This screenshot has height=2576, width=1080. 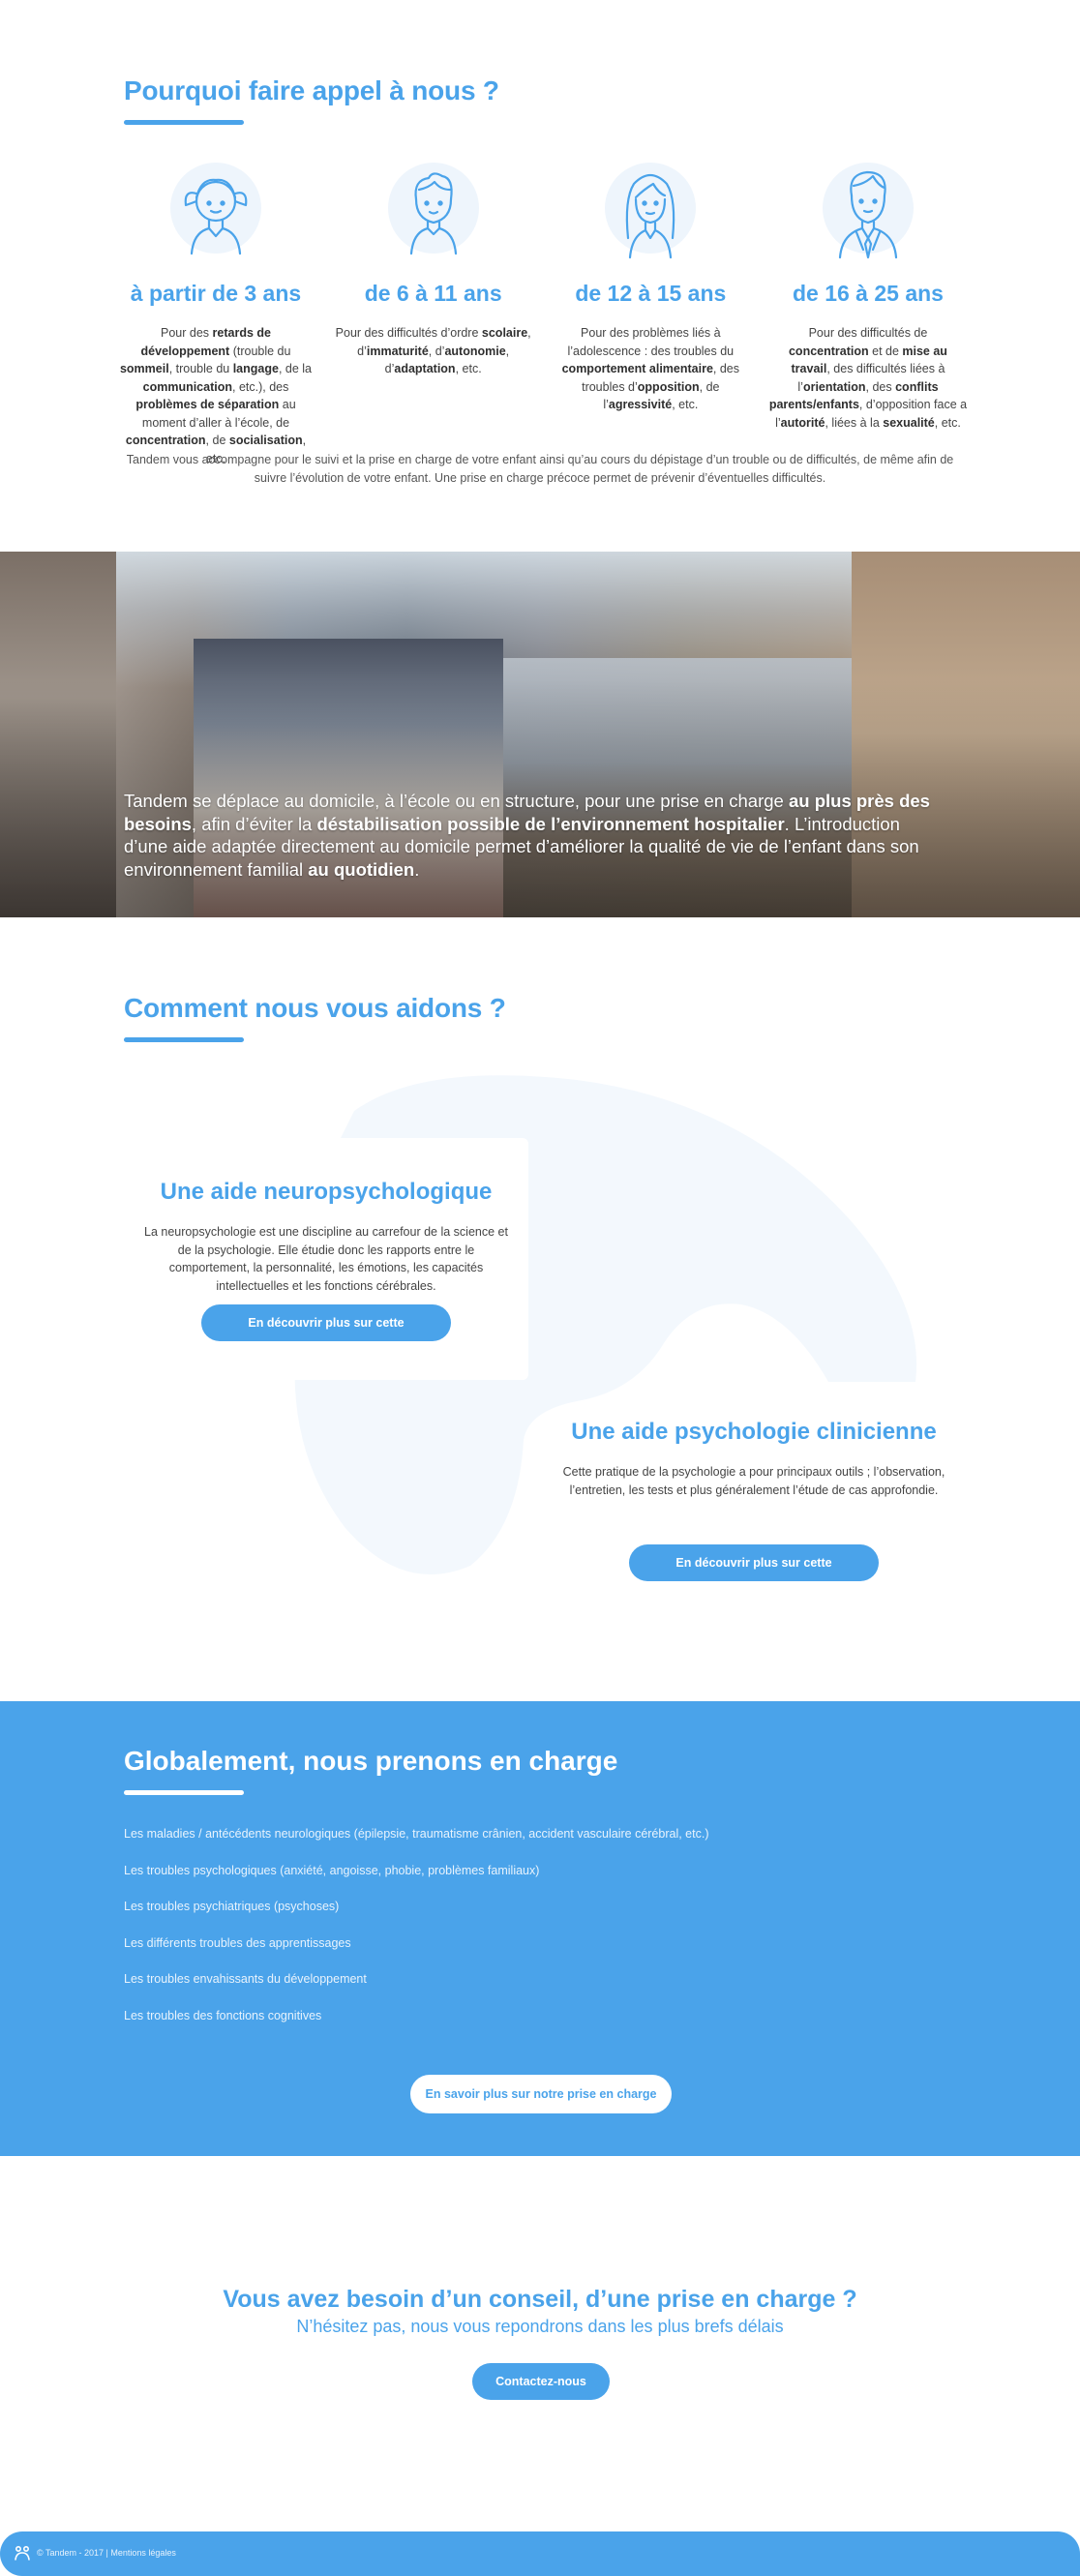 I want to click on why-title: Pourquoi faire appel à nous ?, so click(x=312, y=90).